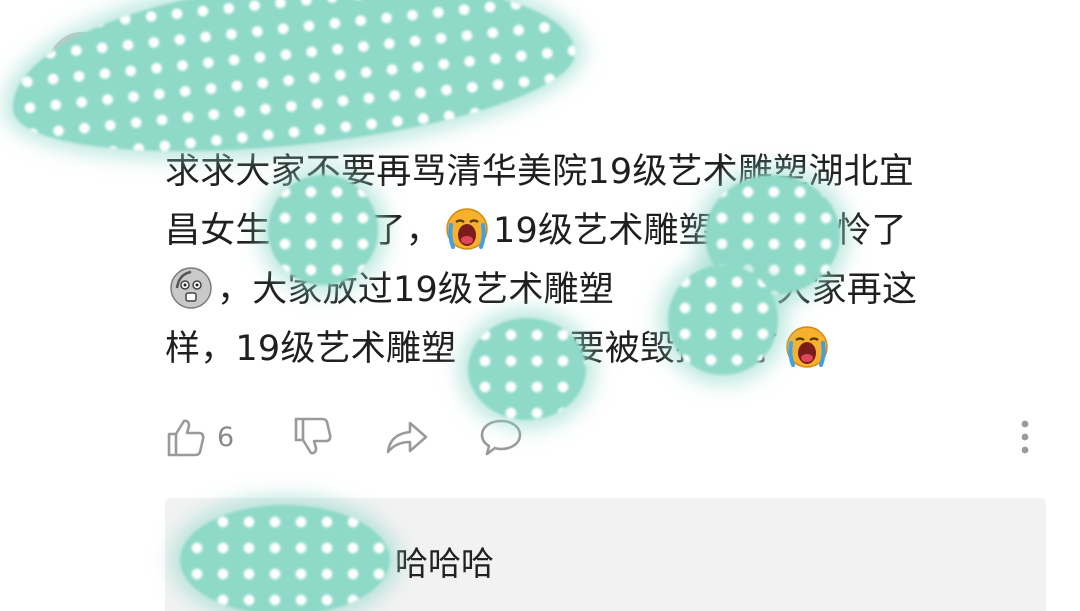 This screenshot has width=1080, height=611. I want to click on comment-text-segment: 了，, so click(406, 231).